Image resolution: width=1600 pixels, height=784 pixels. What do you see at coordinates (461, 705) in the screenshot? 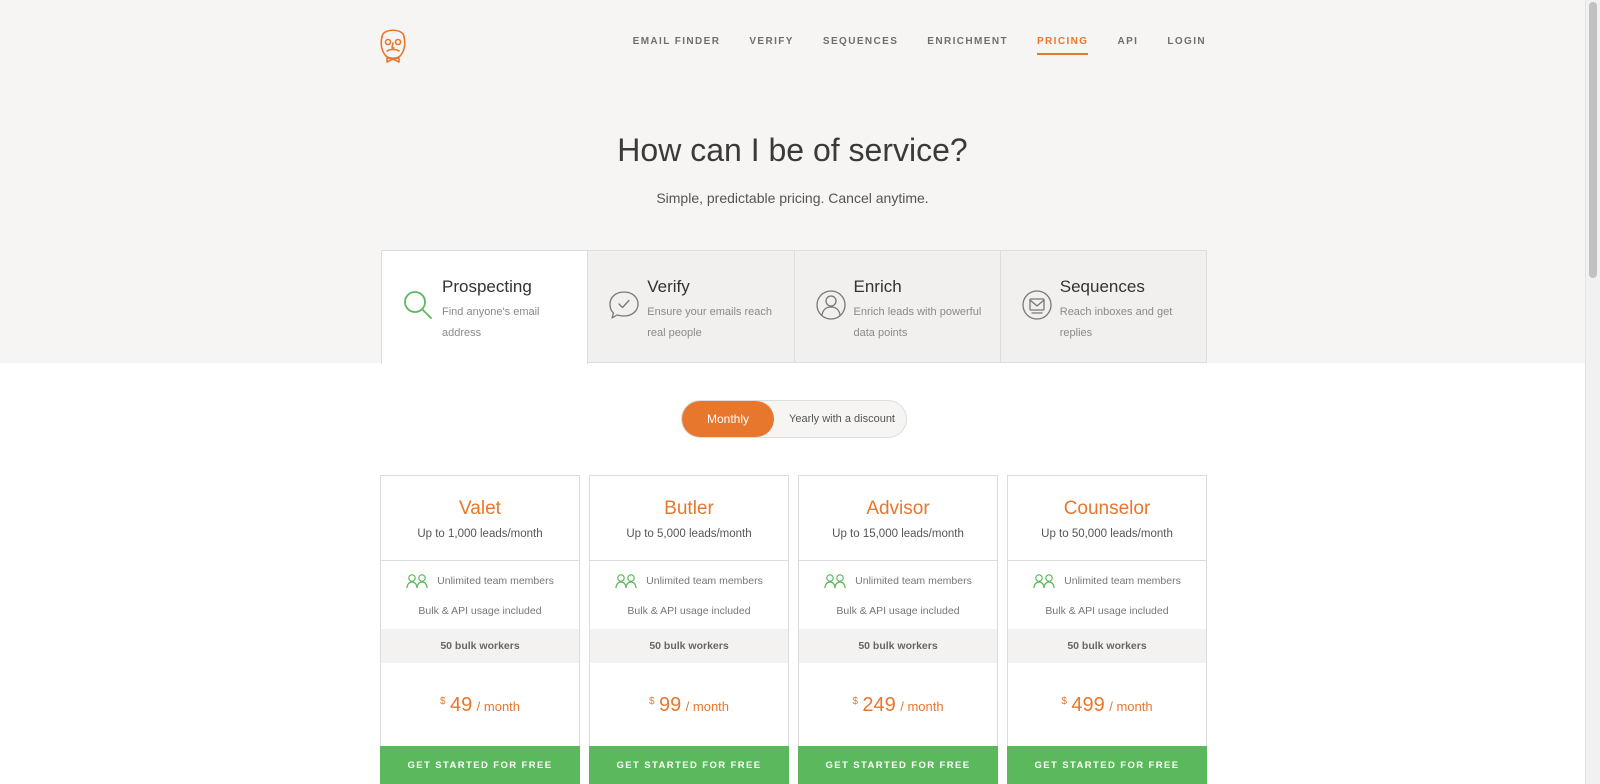
I see `price-amount: 49` at bounding box center [461, 705].